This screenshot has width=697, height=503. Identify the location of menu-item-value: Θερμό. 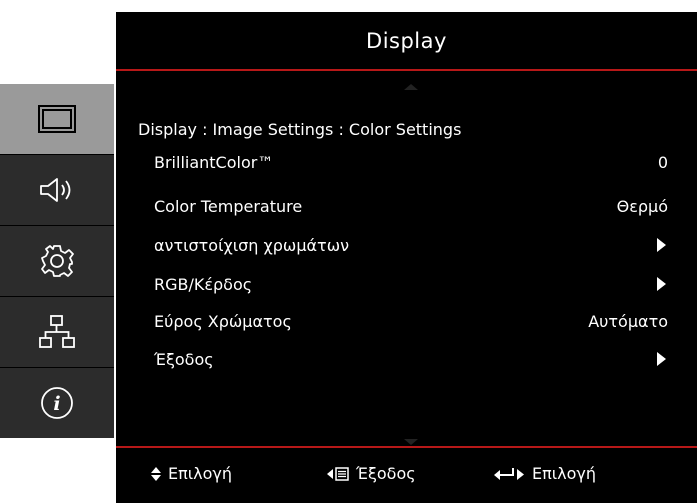
(642, 206).